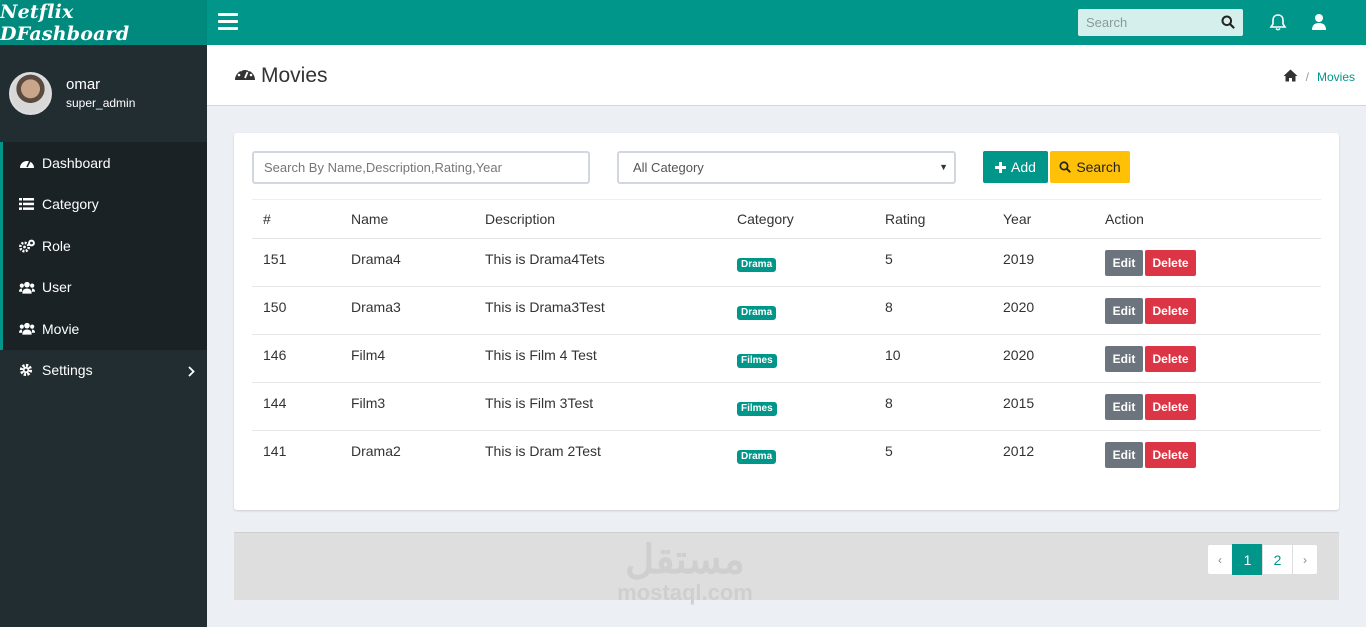  What do you see at coordinates (103, 329) in the screenshot?
I see `sidebar-item-movie: Movie` at bounding box center [103, 329].